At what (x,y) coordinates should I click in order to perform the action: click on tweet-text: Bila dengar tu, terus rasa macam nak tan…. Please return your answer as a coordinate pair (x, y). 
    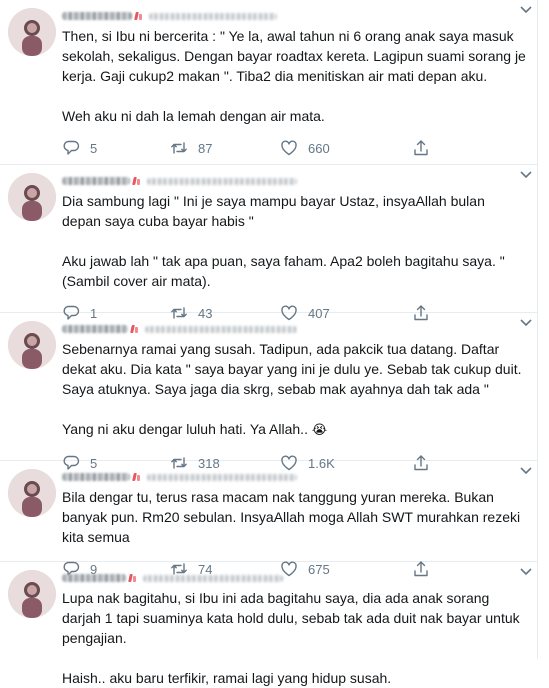
    Looking at the image, I should click on (294, 517).